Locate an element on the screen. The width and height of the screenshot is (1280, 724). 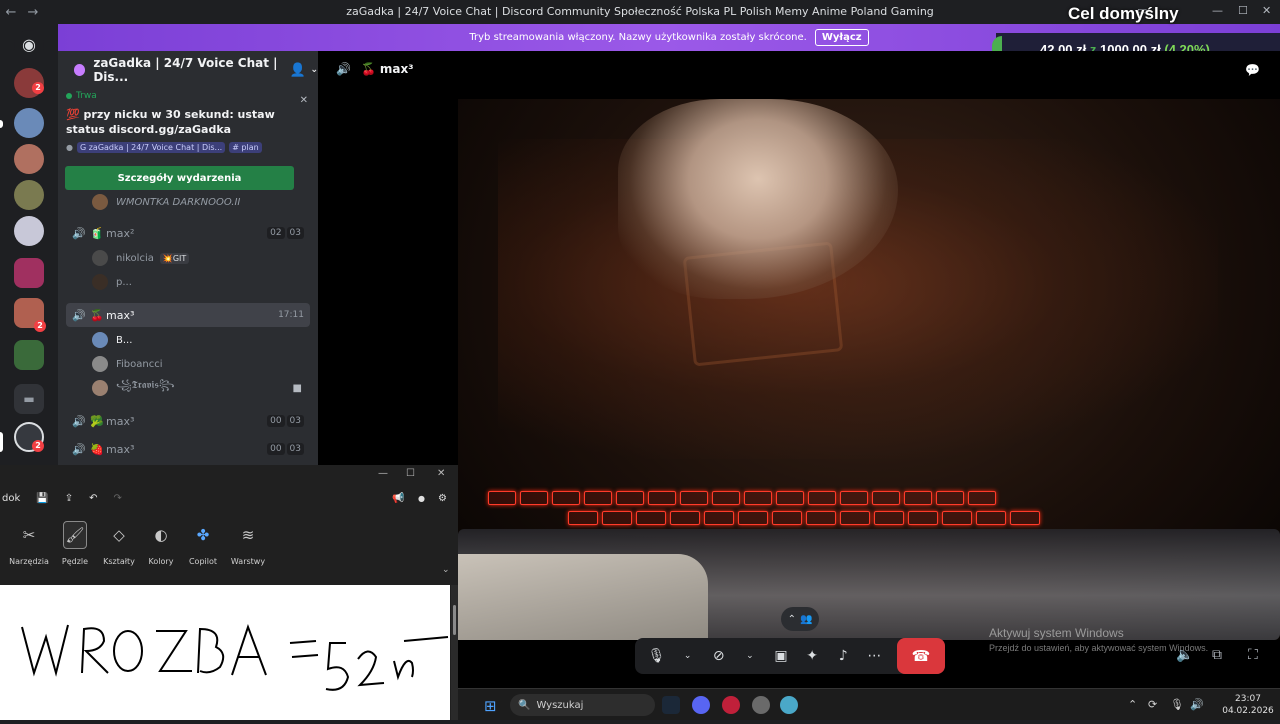
location-pin-icon: ● is located at coordinates (69, 147).